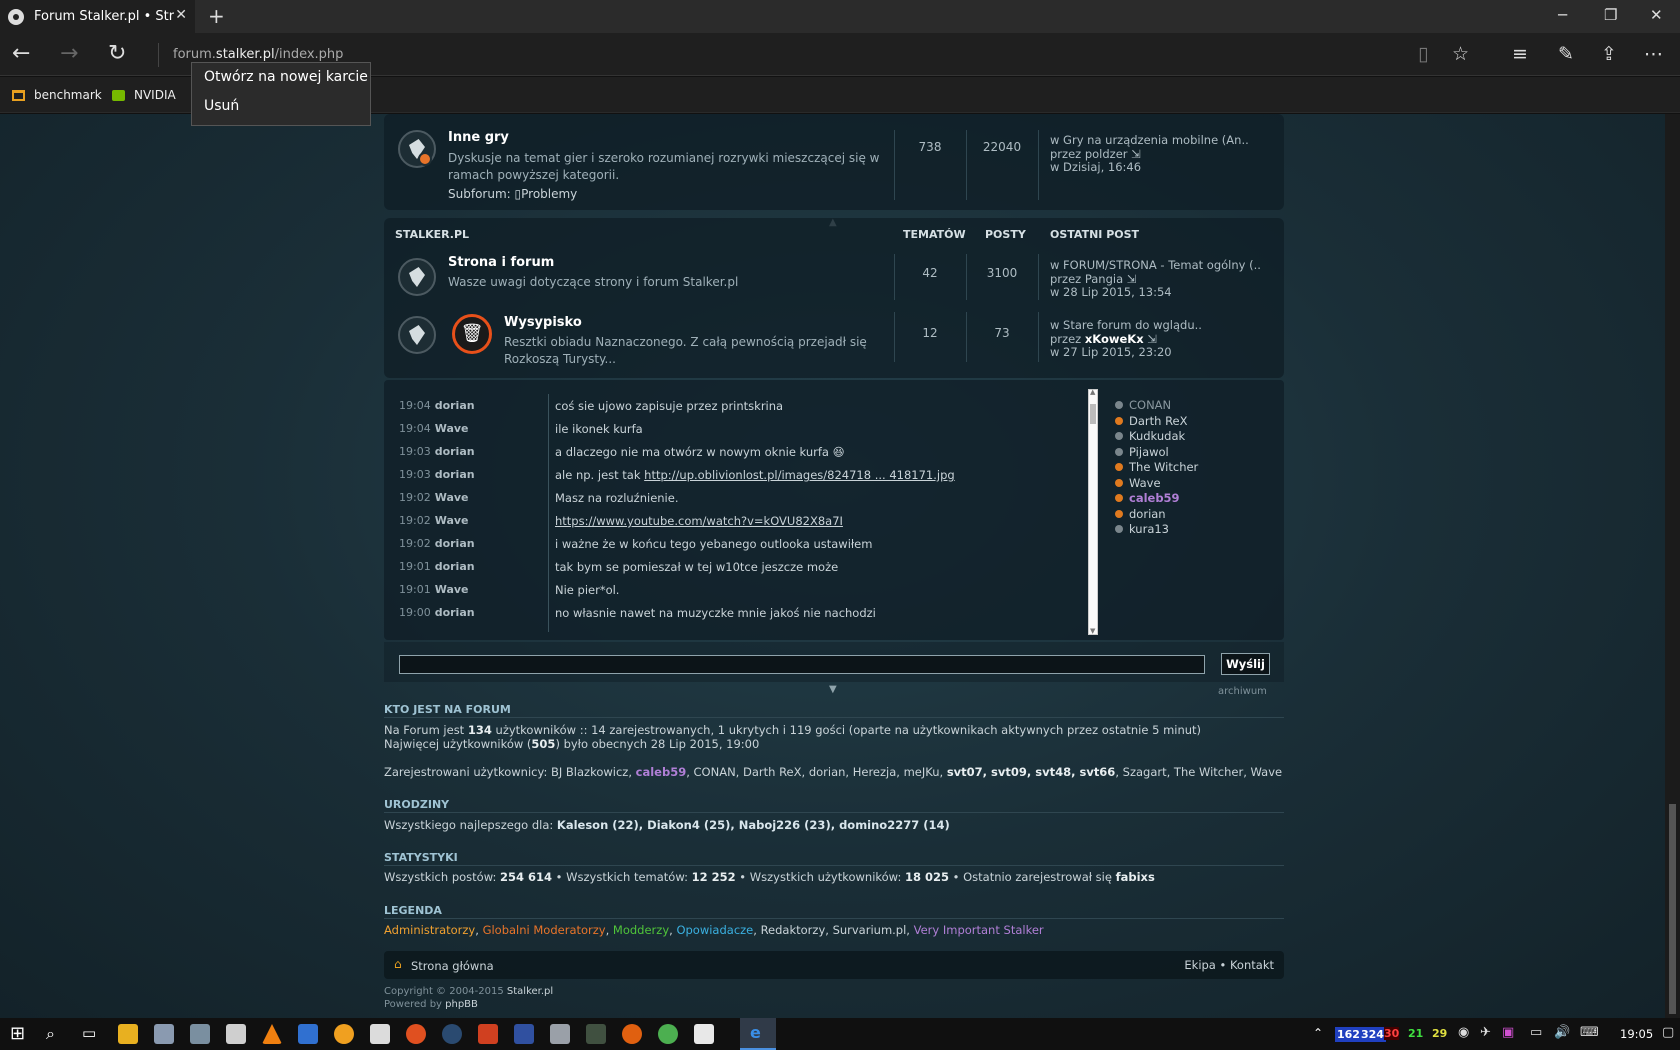  What do you see at coordinates (308, 1034) in the screenshot?
I see `malwarebytes-icon` at bounding box center [308, 1034].